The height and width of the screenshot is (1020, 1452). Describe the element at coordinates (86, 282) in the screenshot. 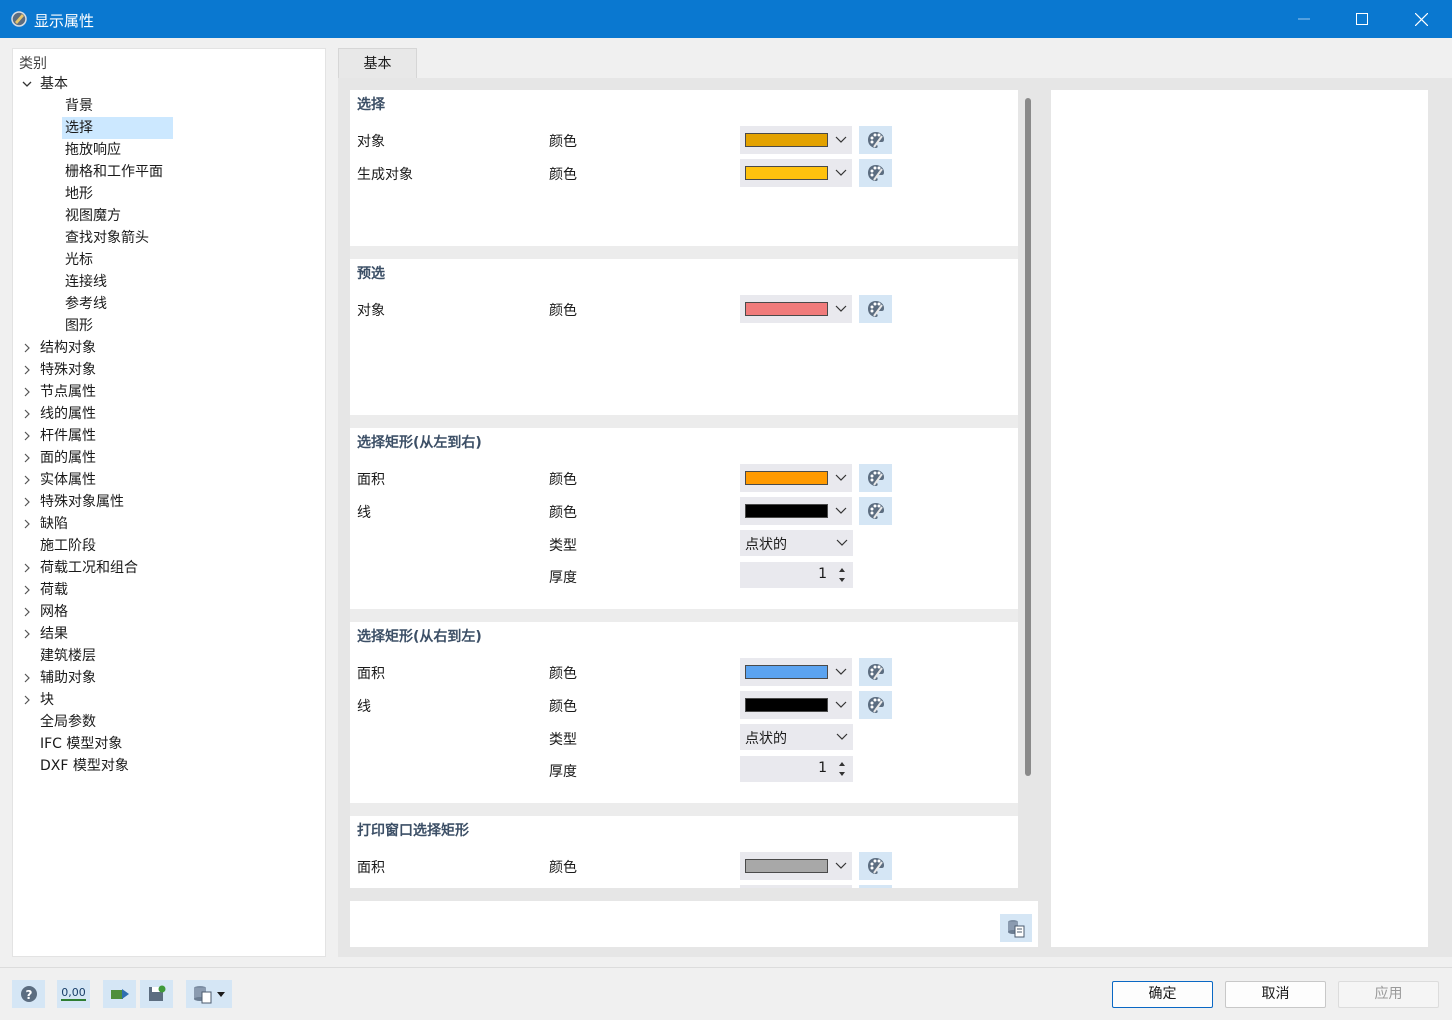

I see `tree-subitem: 连接线` at that location.